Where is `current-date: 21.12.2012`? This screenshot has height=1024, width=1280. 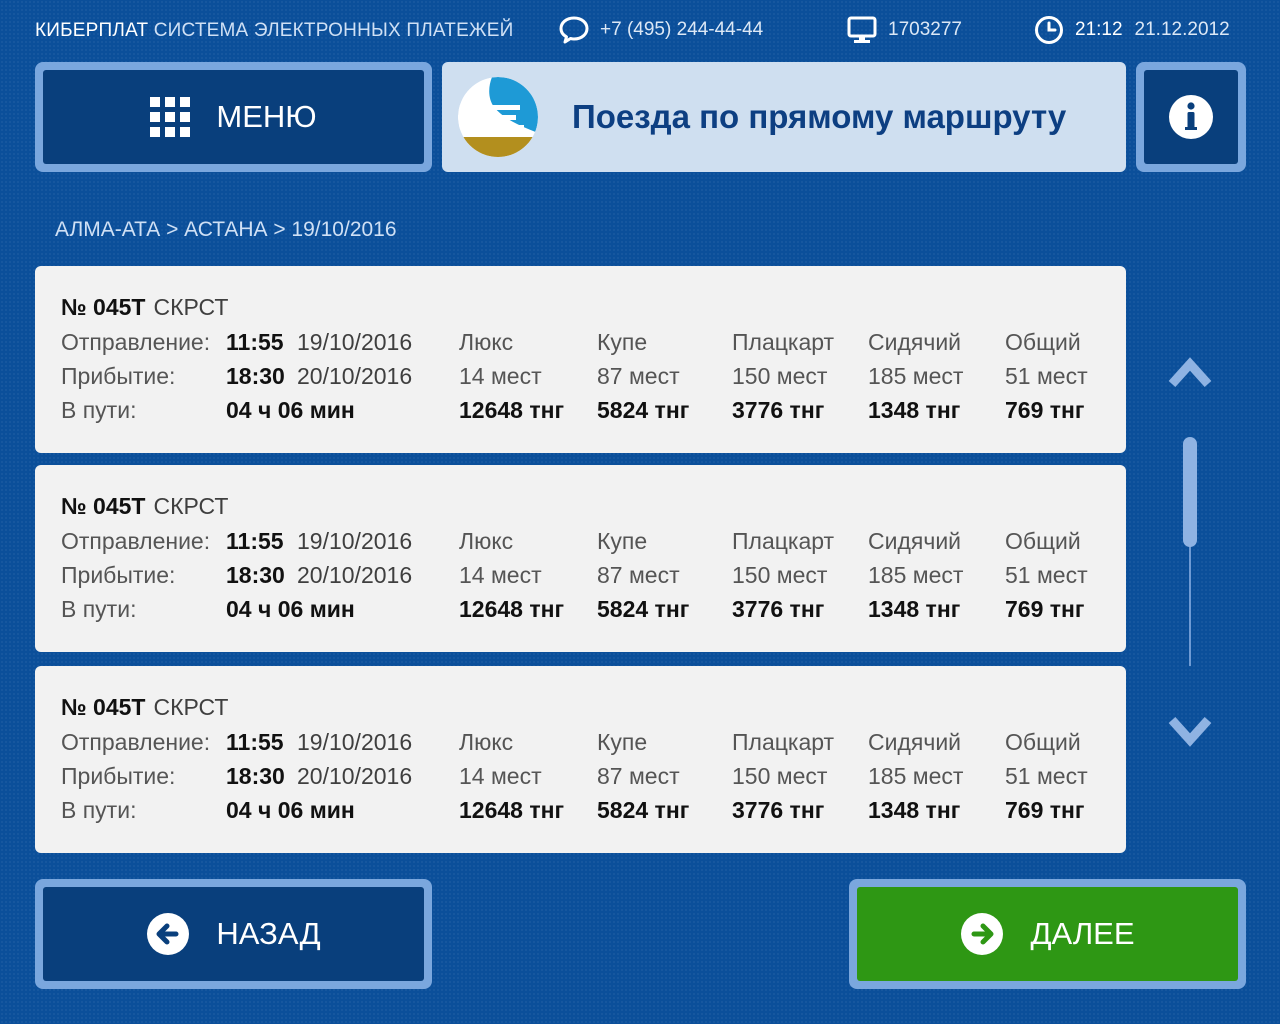 current-date: 21.12.2012 is located at coordinates (1182, 29).